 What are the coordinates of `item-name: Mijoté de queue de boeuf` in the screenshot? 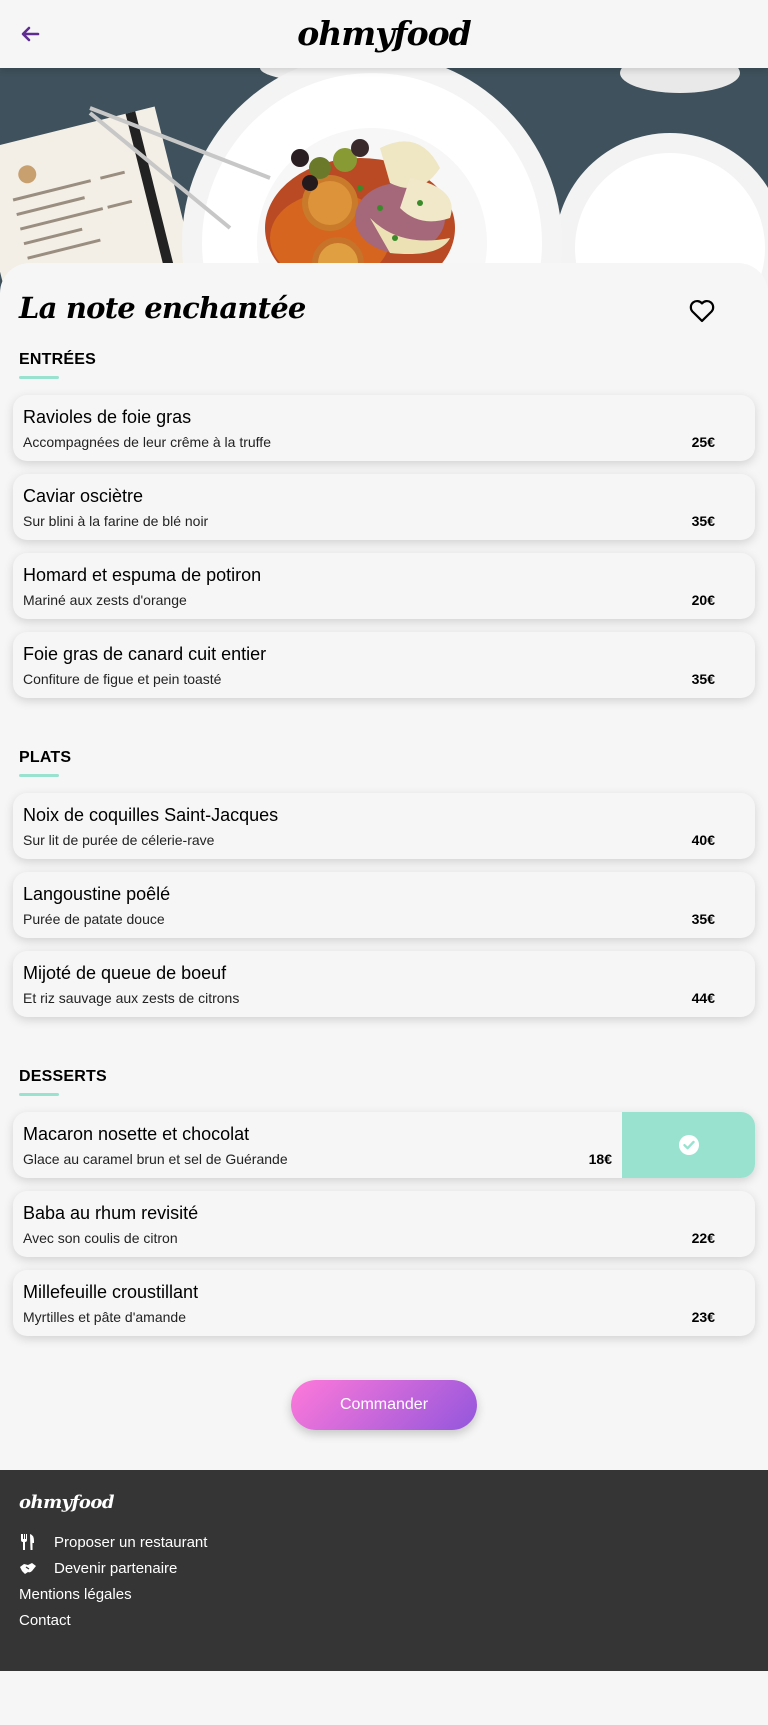 It's located at (125, 973).